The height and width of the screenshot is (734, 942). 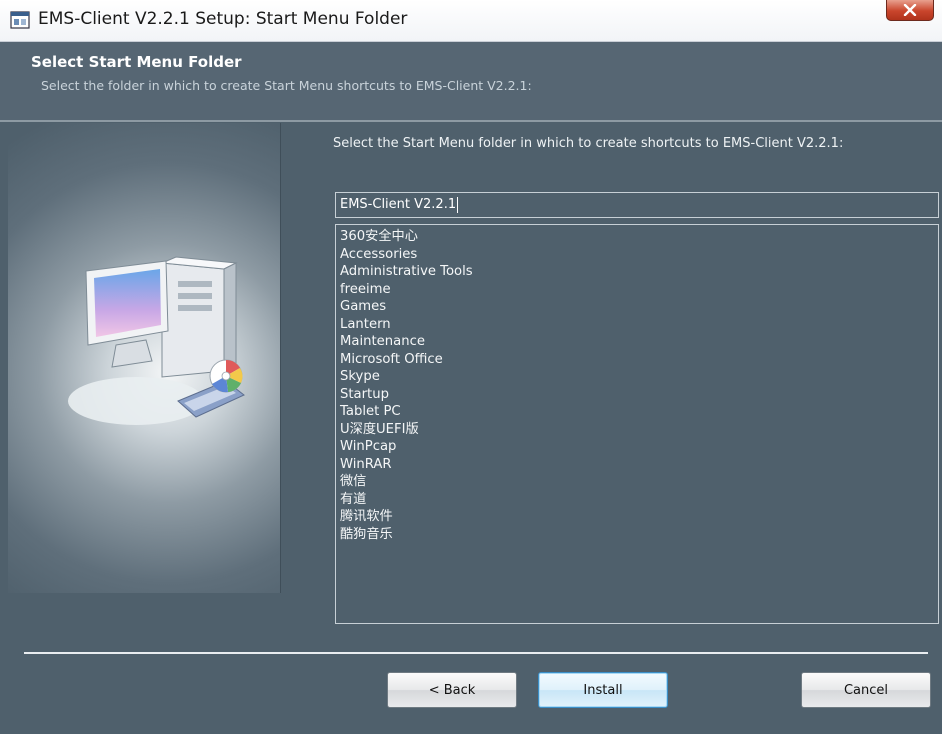 I want to click on folder-list-item: Games, so click(x=637, y=307).